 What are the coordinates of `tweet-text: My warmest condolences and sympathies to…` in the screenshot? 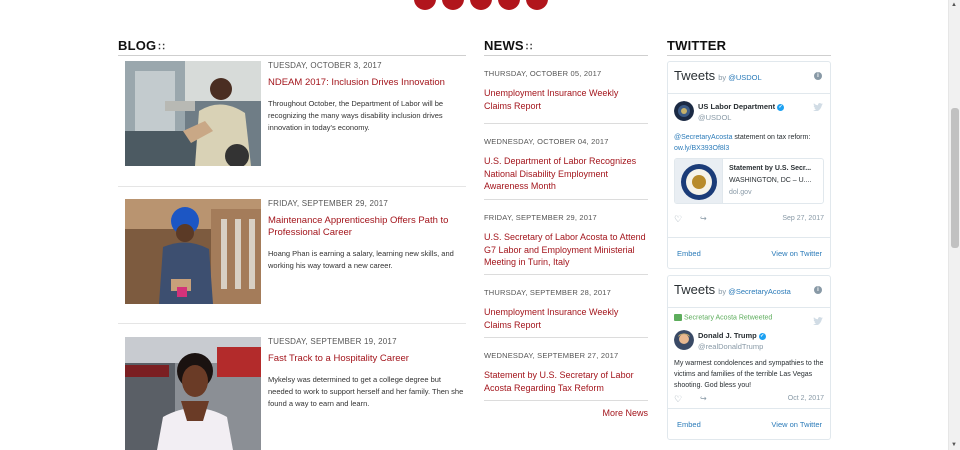 It's located at (749, 374).